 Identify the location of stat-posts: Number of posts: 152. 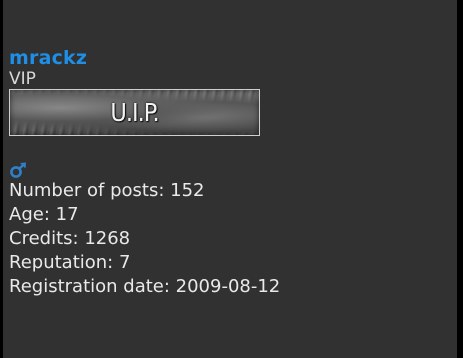
(144, 191).